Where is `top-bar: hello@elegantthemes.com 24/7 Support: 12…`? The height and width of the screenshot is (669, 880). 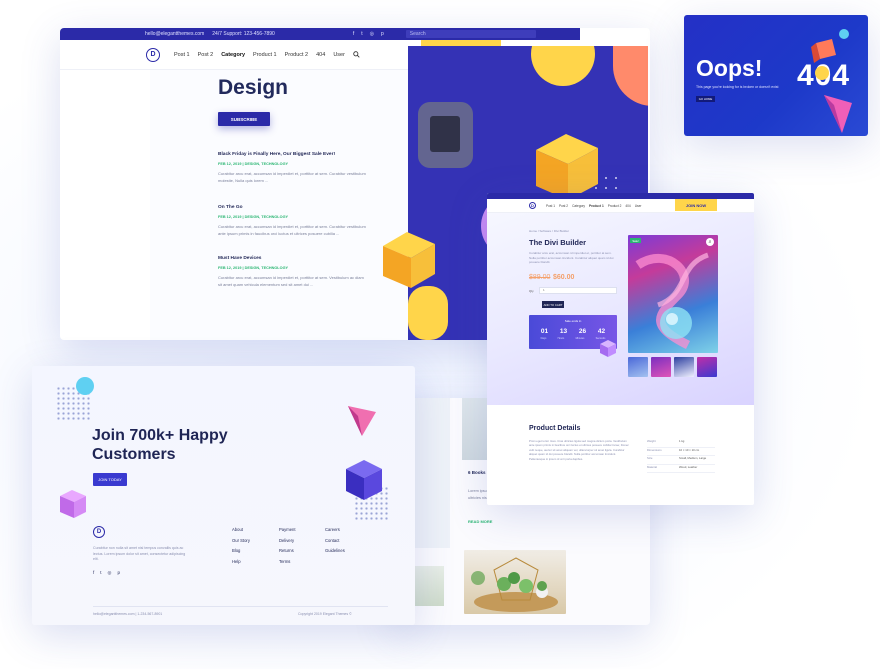 top-bar: hello@elegantthemes.com 24/7 Support: 12… is located at coordinates (320, 34).